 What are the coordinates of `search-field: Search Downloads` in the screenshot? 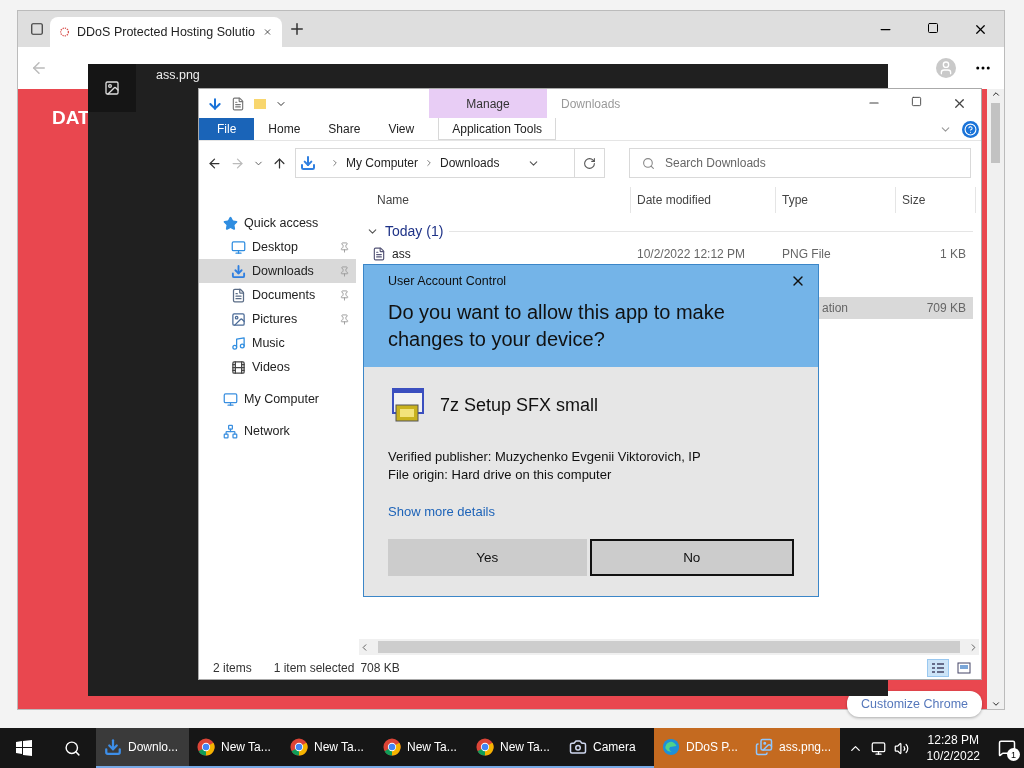 It's located at (800, 163).